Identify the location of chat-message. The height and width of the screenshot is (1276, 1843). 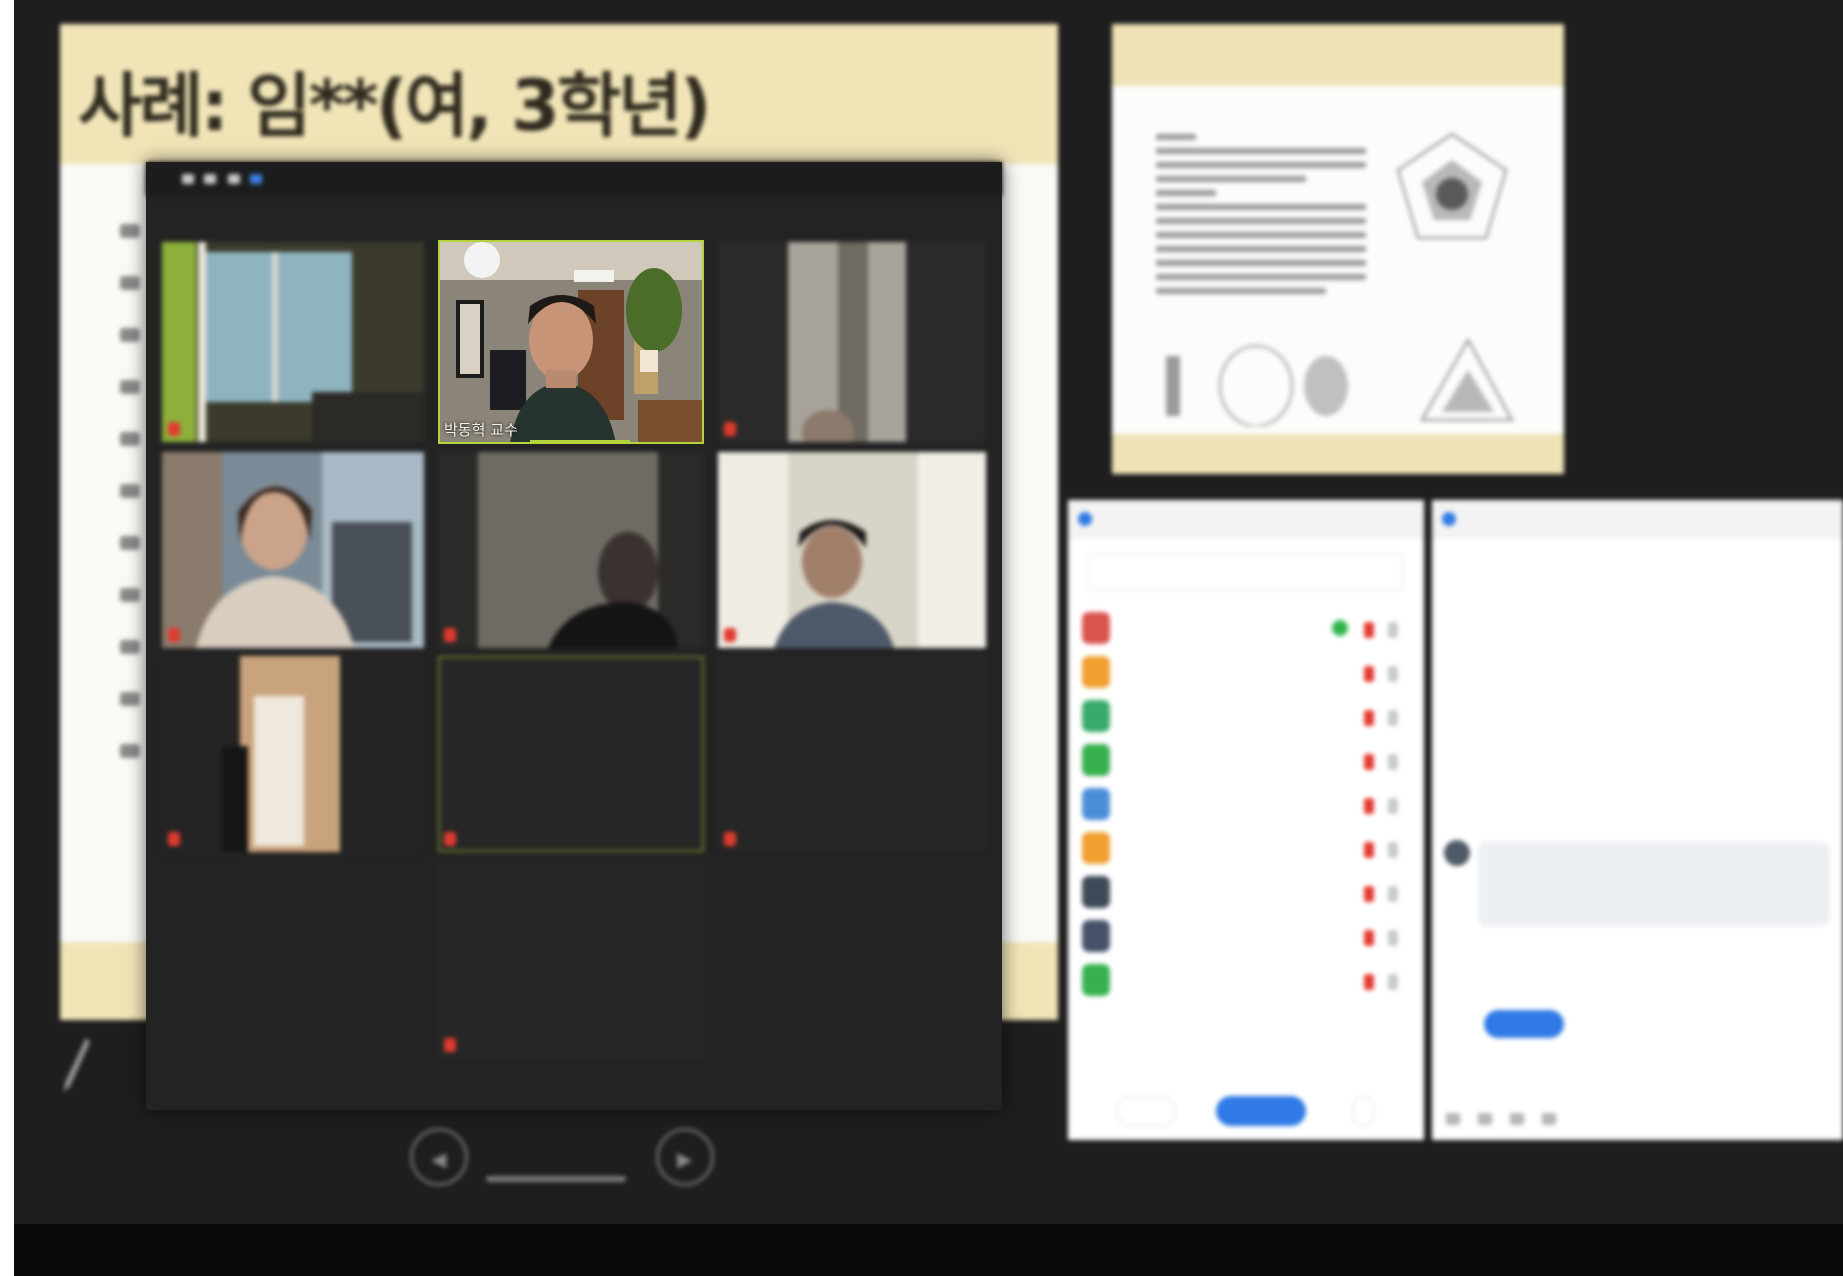
(1654, 884).